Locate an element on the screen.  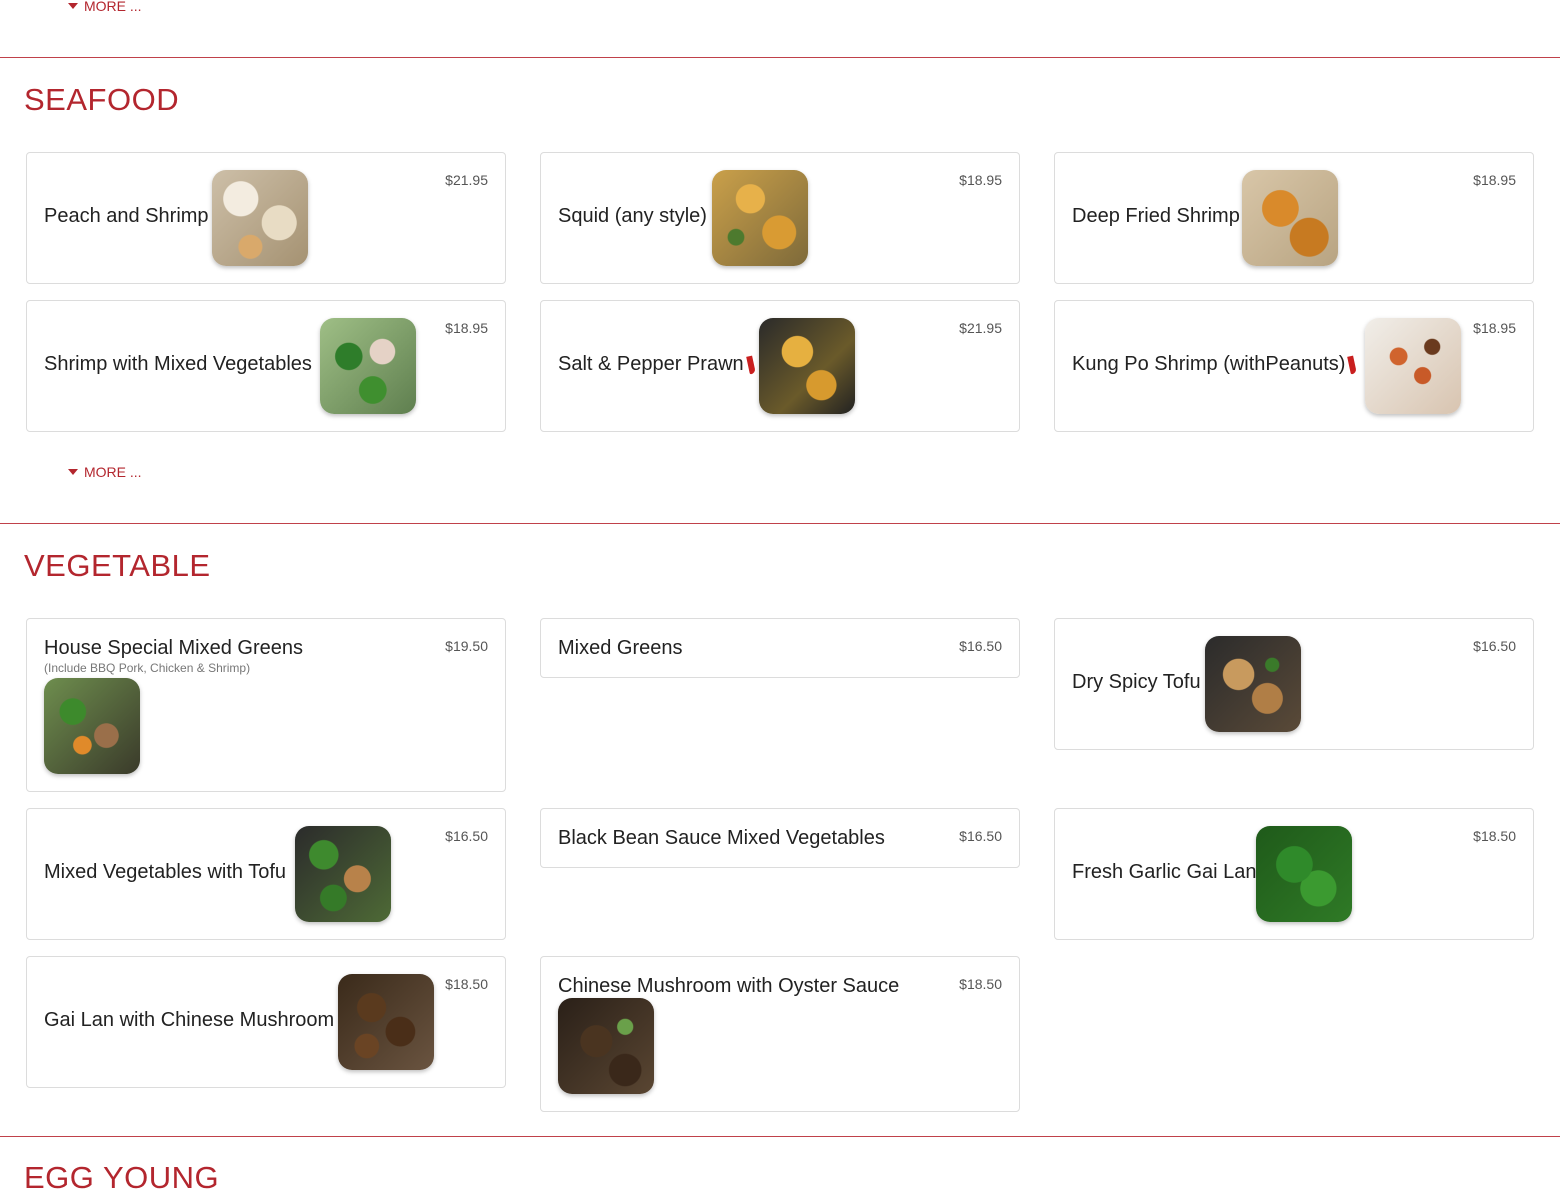
item-name: Kung Po Shrimp (withPeanuts) is located at coordinates (1215, 364).